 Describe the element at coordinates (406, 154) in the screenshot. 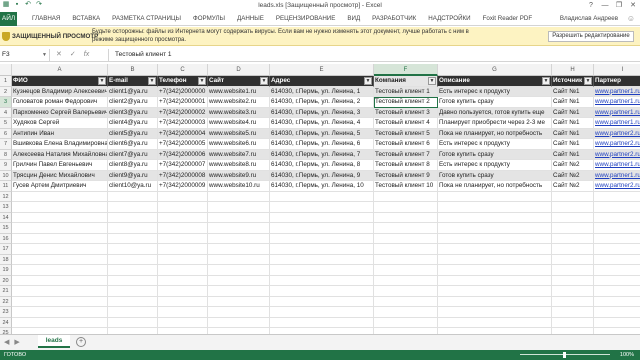

I see `table-cell: Тестовый клиент 7` at that location.